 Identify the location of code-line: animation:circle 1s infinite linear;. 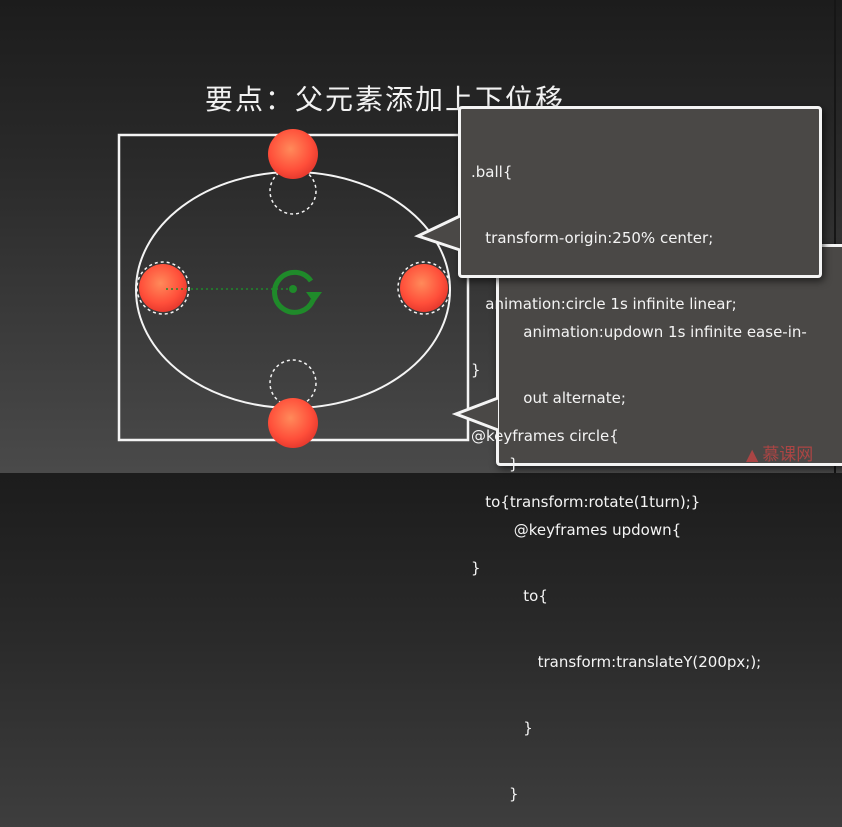
(604, 304).